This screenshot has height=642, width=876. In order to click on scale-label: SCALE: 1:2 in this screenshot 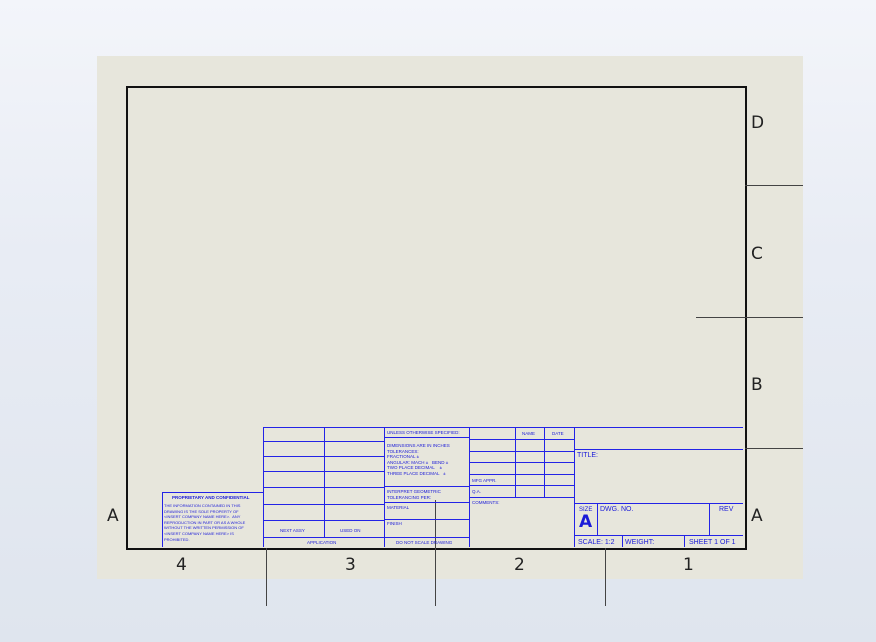, I will do `click(596, 542)`.